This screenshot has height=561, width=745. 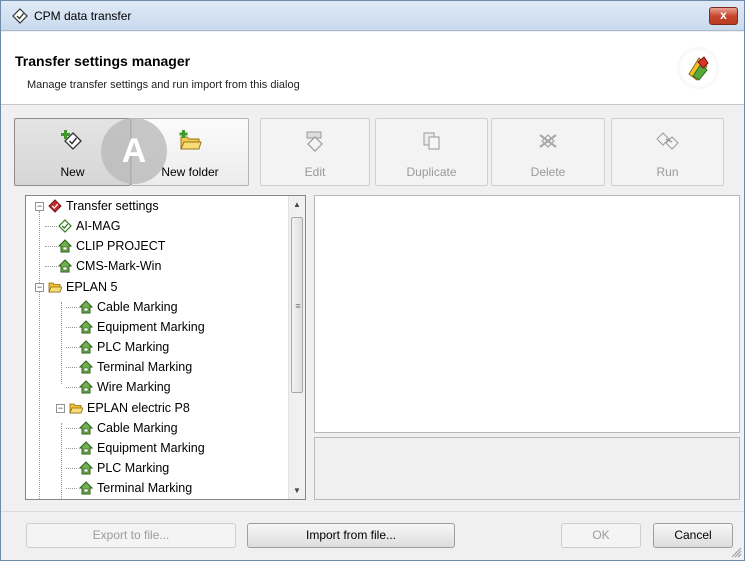 What do you see at coordinates (315, 172) in the screenshot?
I see `edit-button-label: Edit` at bounding box center [315, 172].